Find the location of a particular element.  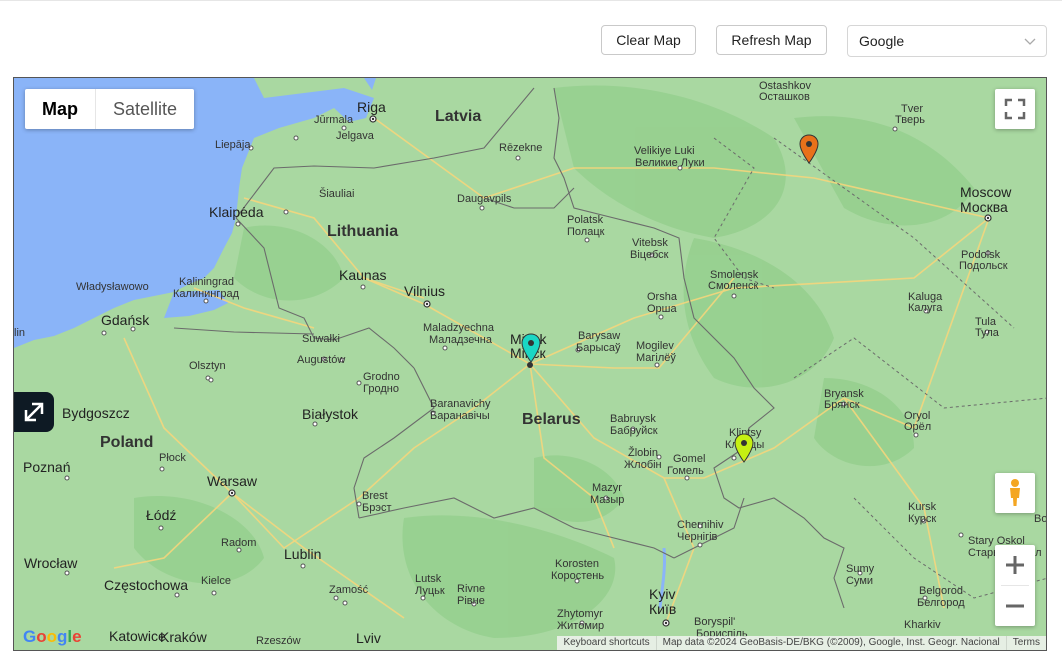

map-provider-value: Google is located at coordinates (882, 41).